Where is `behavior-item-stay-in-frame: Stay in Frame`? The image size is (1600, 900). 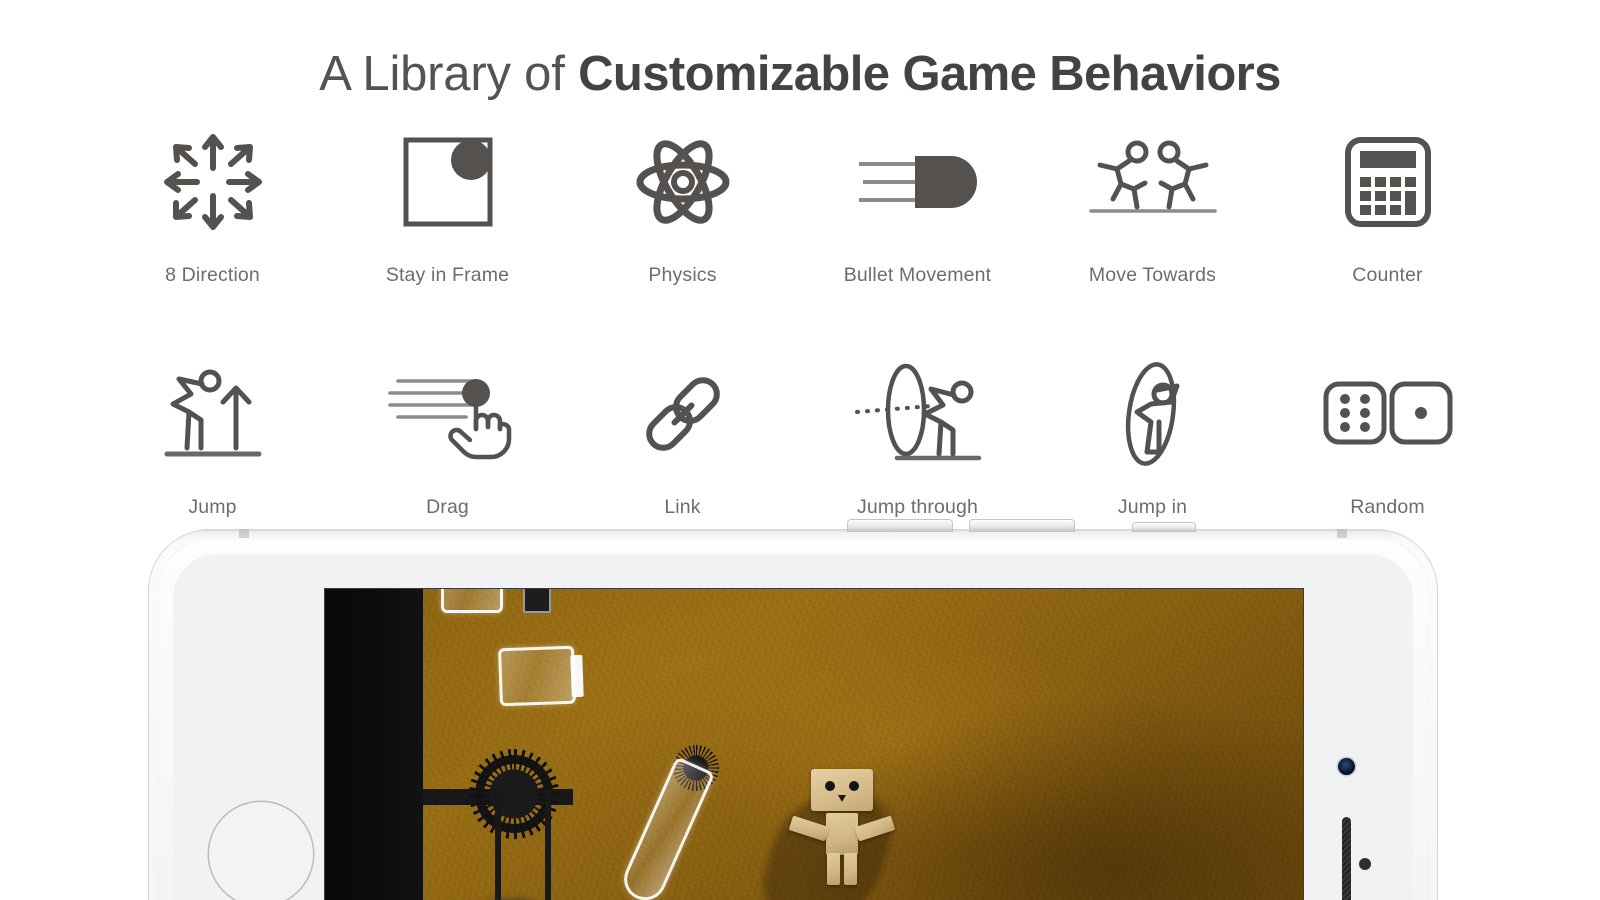 behavior-item-stay-in-frame: Stay in Frame is located at coordinates (447, 213).